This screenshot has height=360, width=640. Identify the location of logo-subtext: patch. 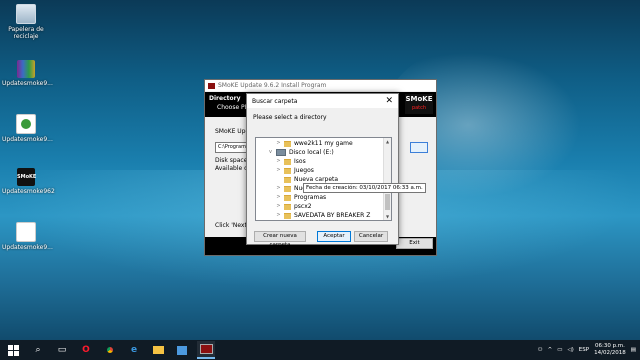
(419, 108).